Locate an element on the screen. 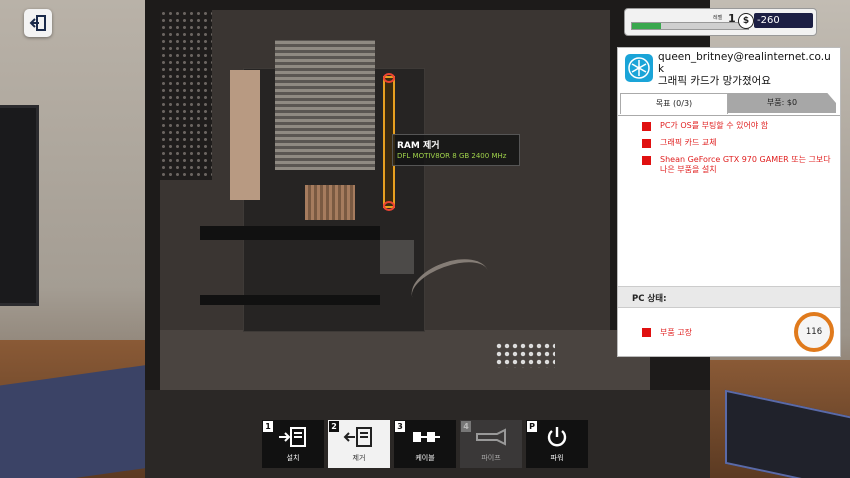 This screenshot has width=850, height=478. pc-status-gauge: 116 is located at coordinates (814, 332).